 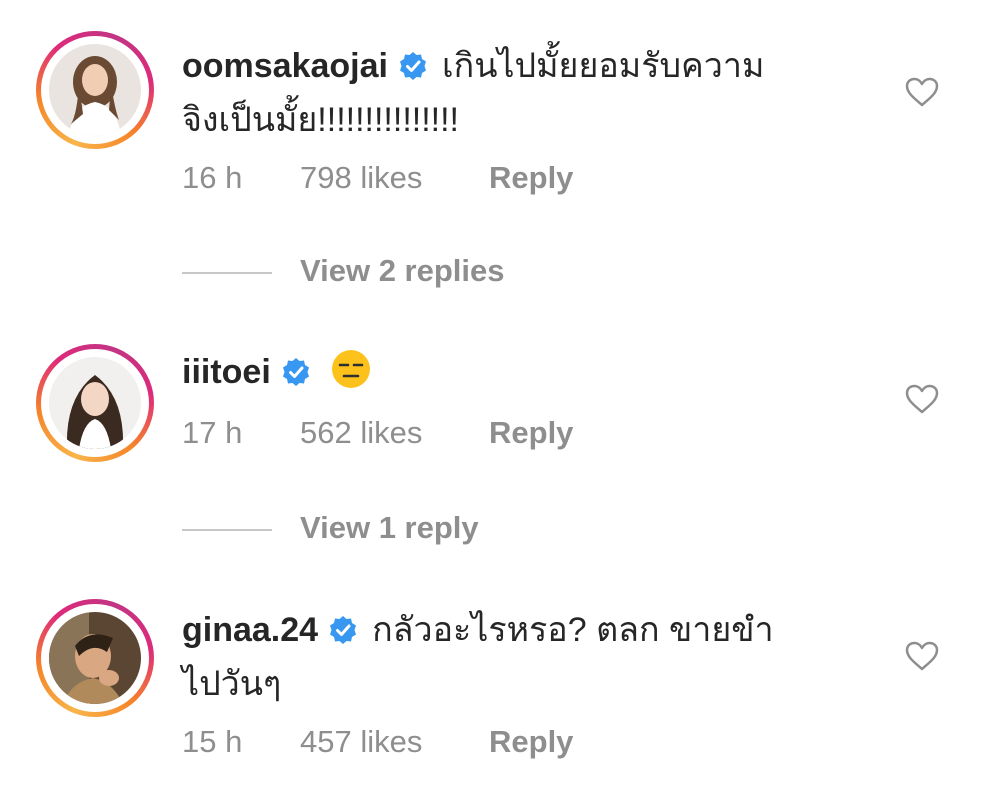 I want to click on timestamp: 15 h, so click(x=212, y=741).